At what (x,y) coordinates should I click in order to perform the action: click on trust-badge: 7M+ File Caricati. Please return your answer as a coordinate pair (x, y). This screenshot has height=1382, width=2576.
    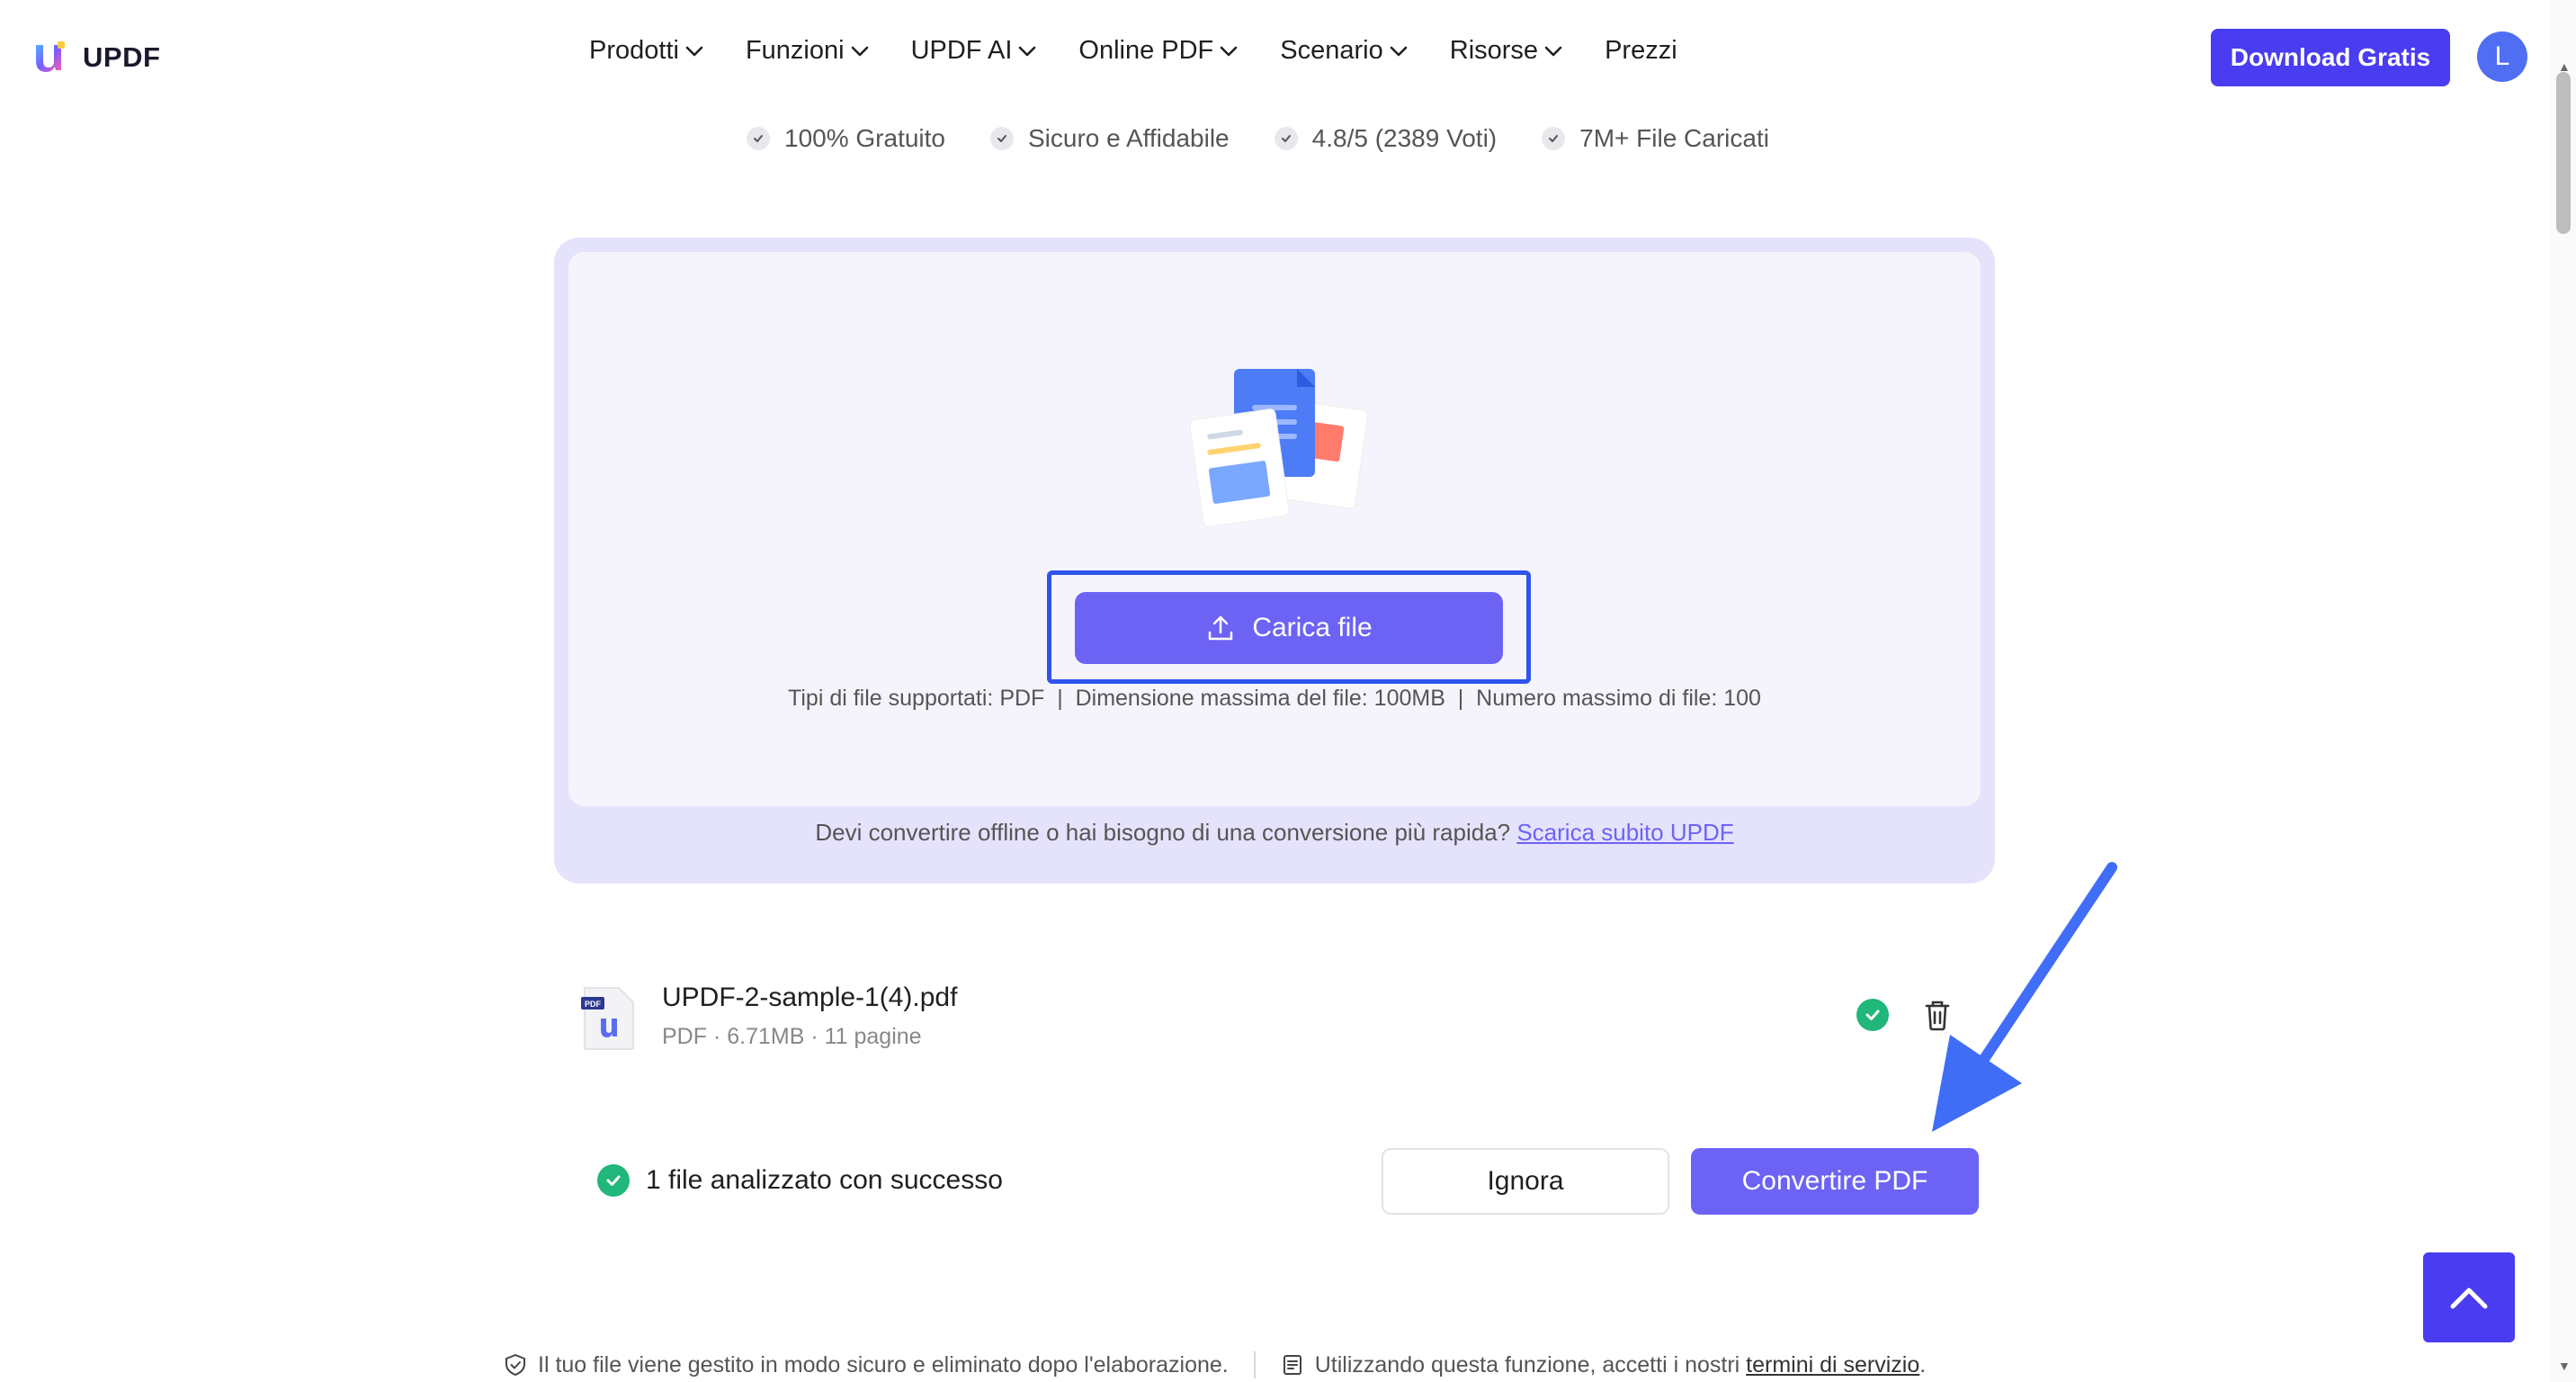
    Looking at the image, I should click on (1655, 138).